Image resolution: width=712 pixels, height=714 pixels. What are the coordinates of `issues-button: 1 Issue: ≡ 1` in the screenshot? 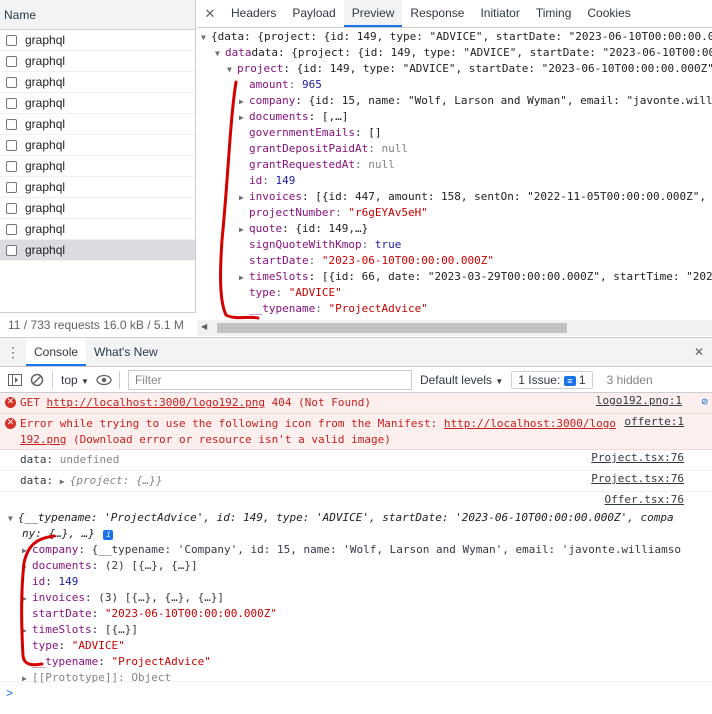 It's located at (552, 379).